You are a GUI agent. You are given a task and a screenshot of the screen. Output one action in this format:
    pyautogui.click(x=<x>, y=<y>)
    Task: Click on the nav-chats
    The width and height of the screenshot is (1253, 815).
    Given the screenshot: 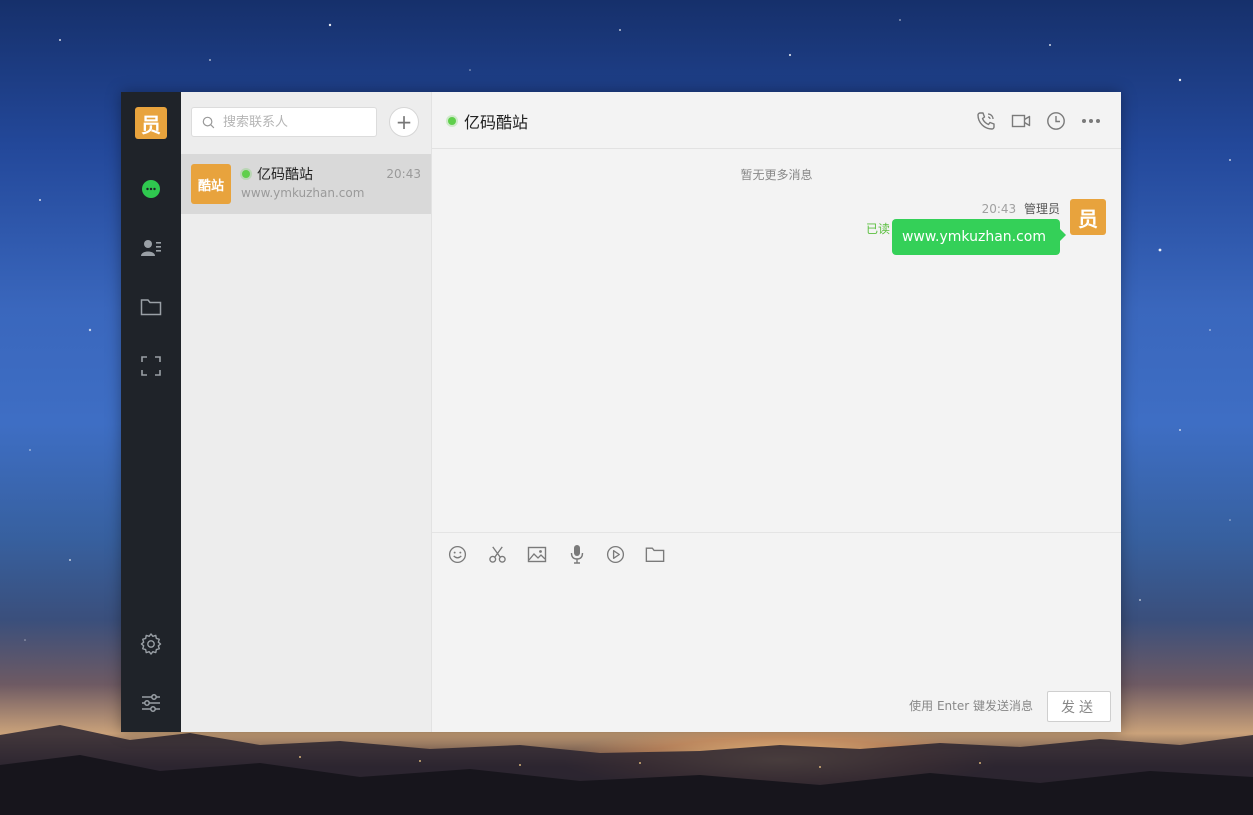 What is the action you would take?
    pyautogui.click(x=151, y=189)
    